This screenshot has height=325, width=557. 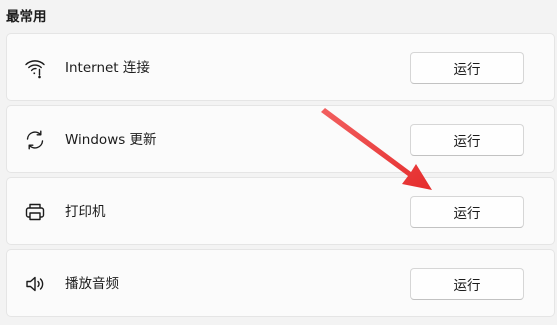 What do you see at coordinates (467, 284) in the screenshot?
I see `run-button-audio: 运行` at bounding box center [467, 284].